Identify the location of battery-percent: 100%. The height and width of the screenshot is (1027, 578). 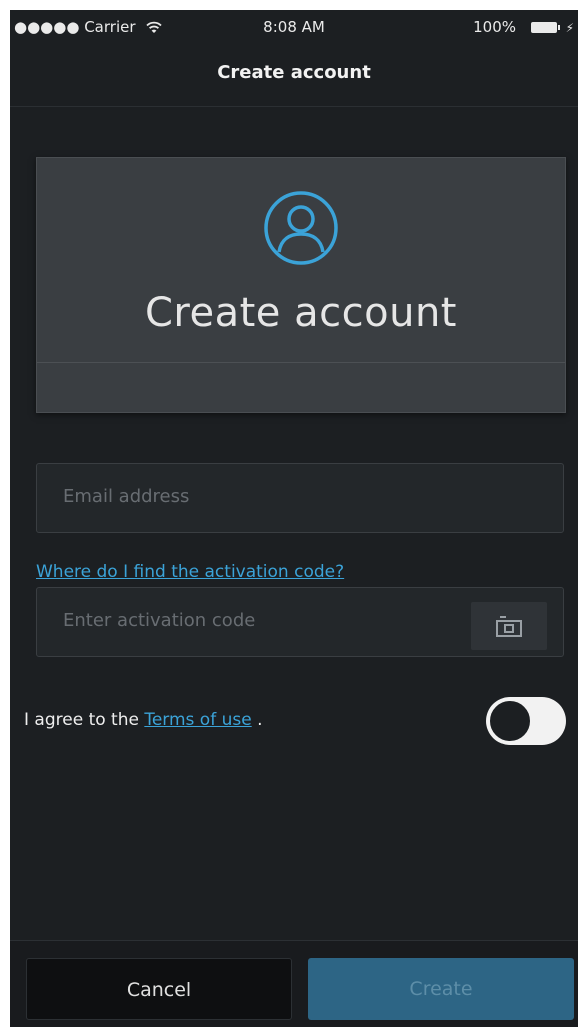
(494, 27).